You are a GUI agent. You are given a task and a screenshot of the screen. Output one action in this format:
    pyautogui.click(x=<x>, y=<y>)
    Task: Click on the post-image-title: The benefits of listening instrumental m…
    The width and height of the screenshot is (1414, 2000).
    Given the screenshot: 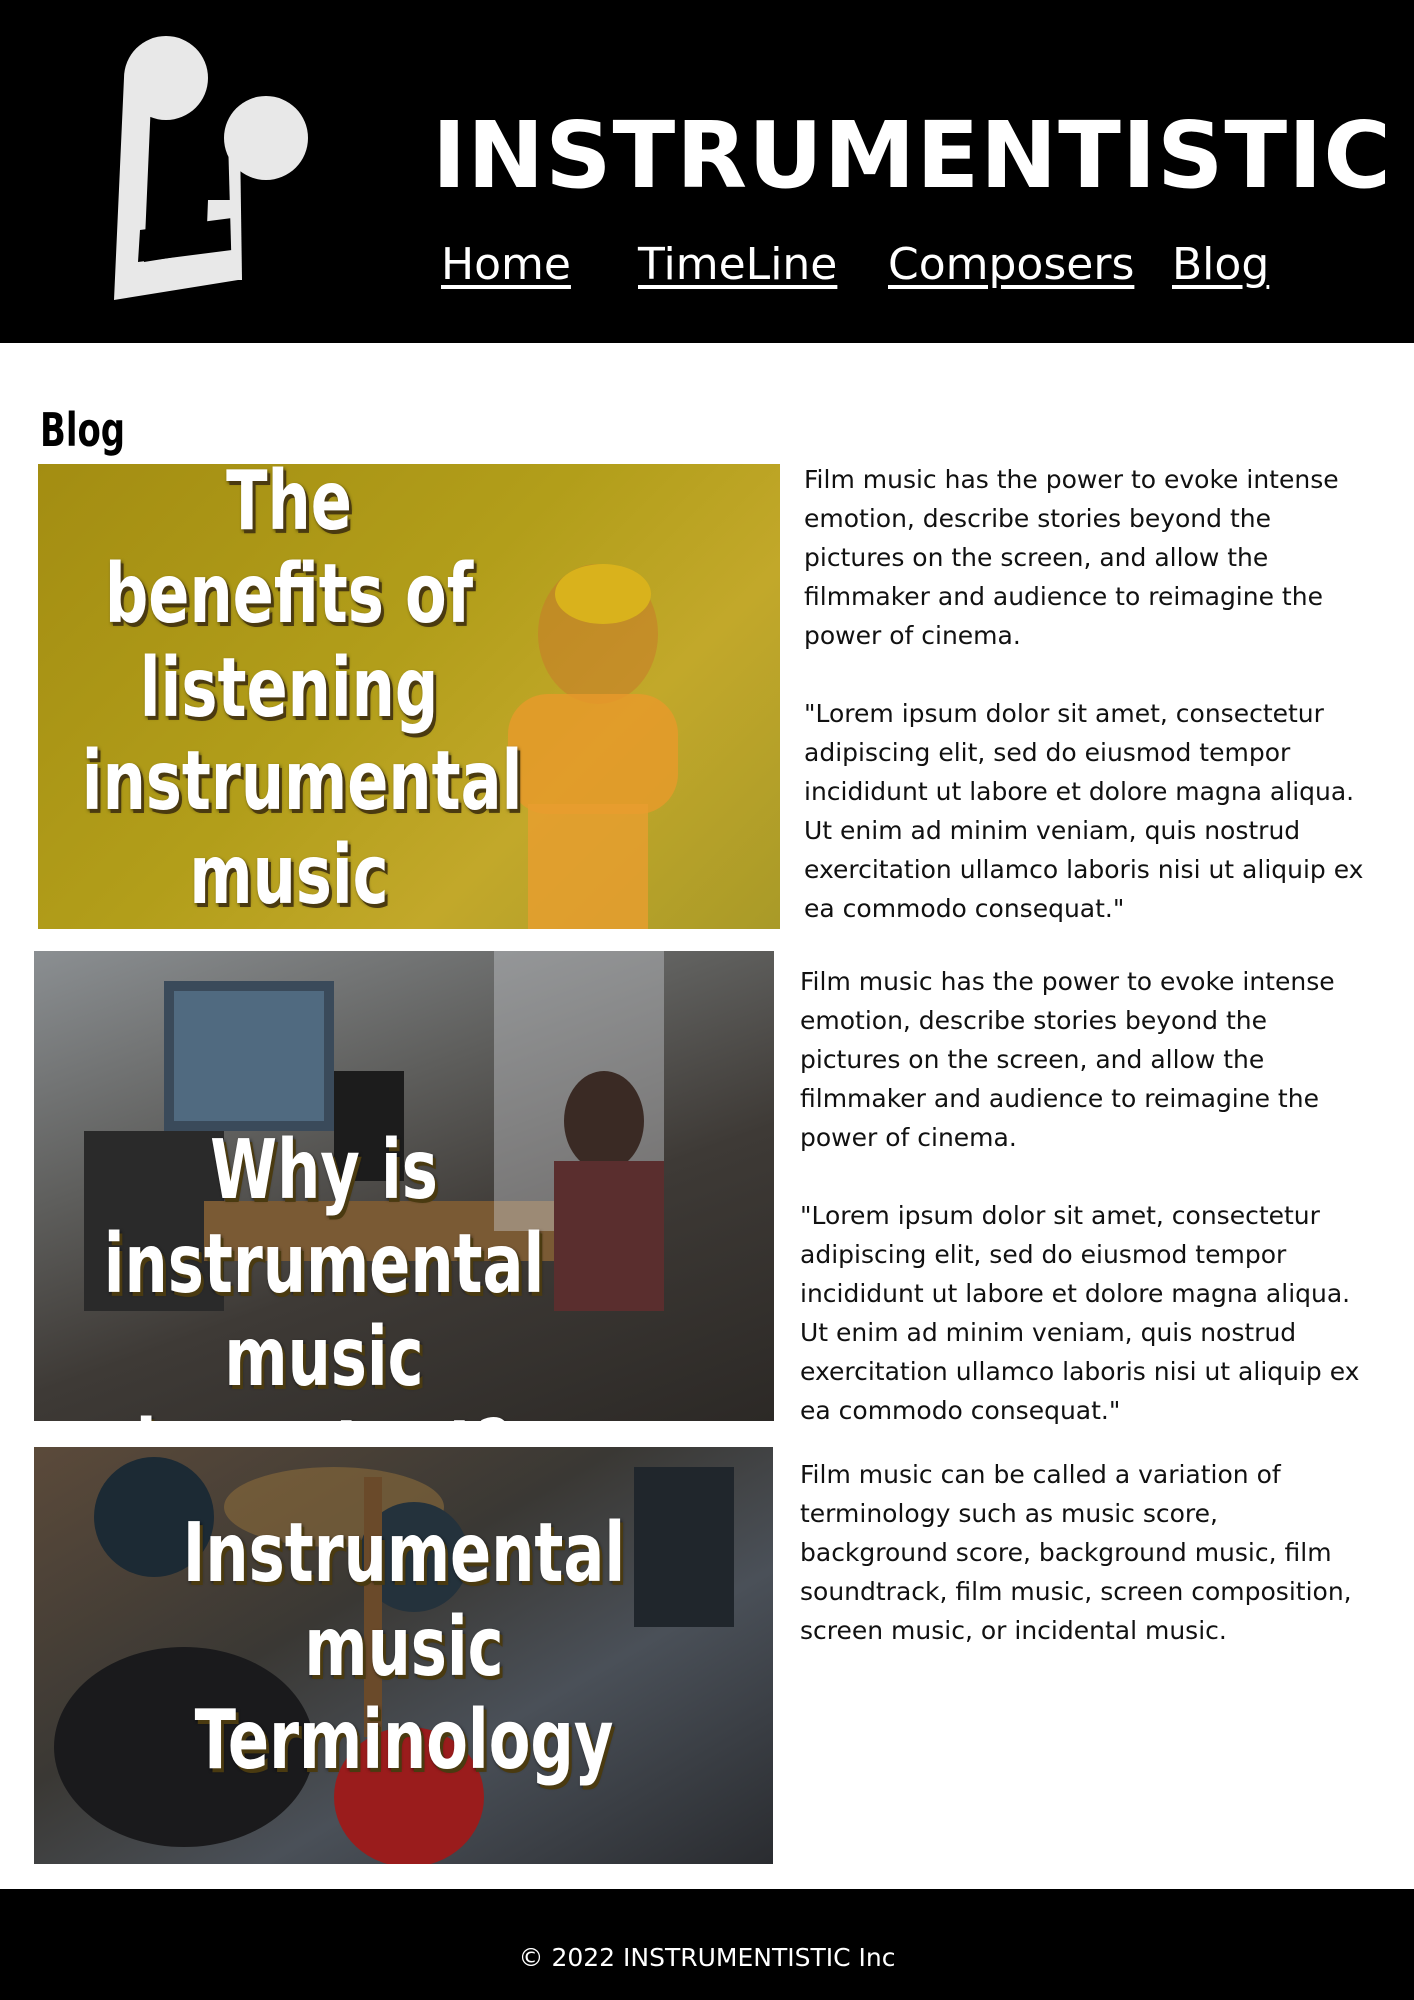 What is the action you would take?
    pyautogui.click(x=302, y=693)
    